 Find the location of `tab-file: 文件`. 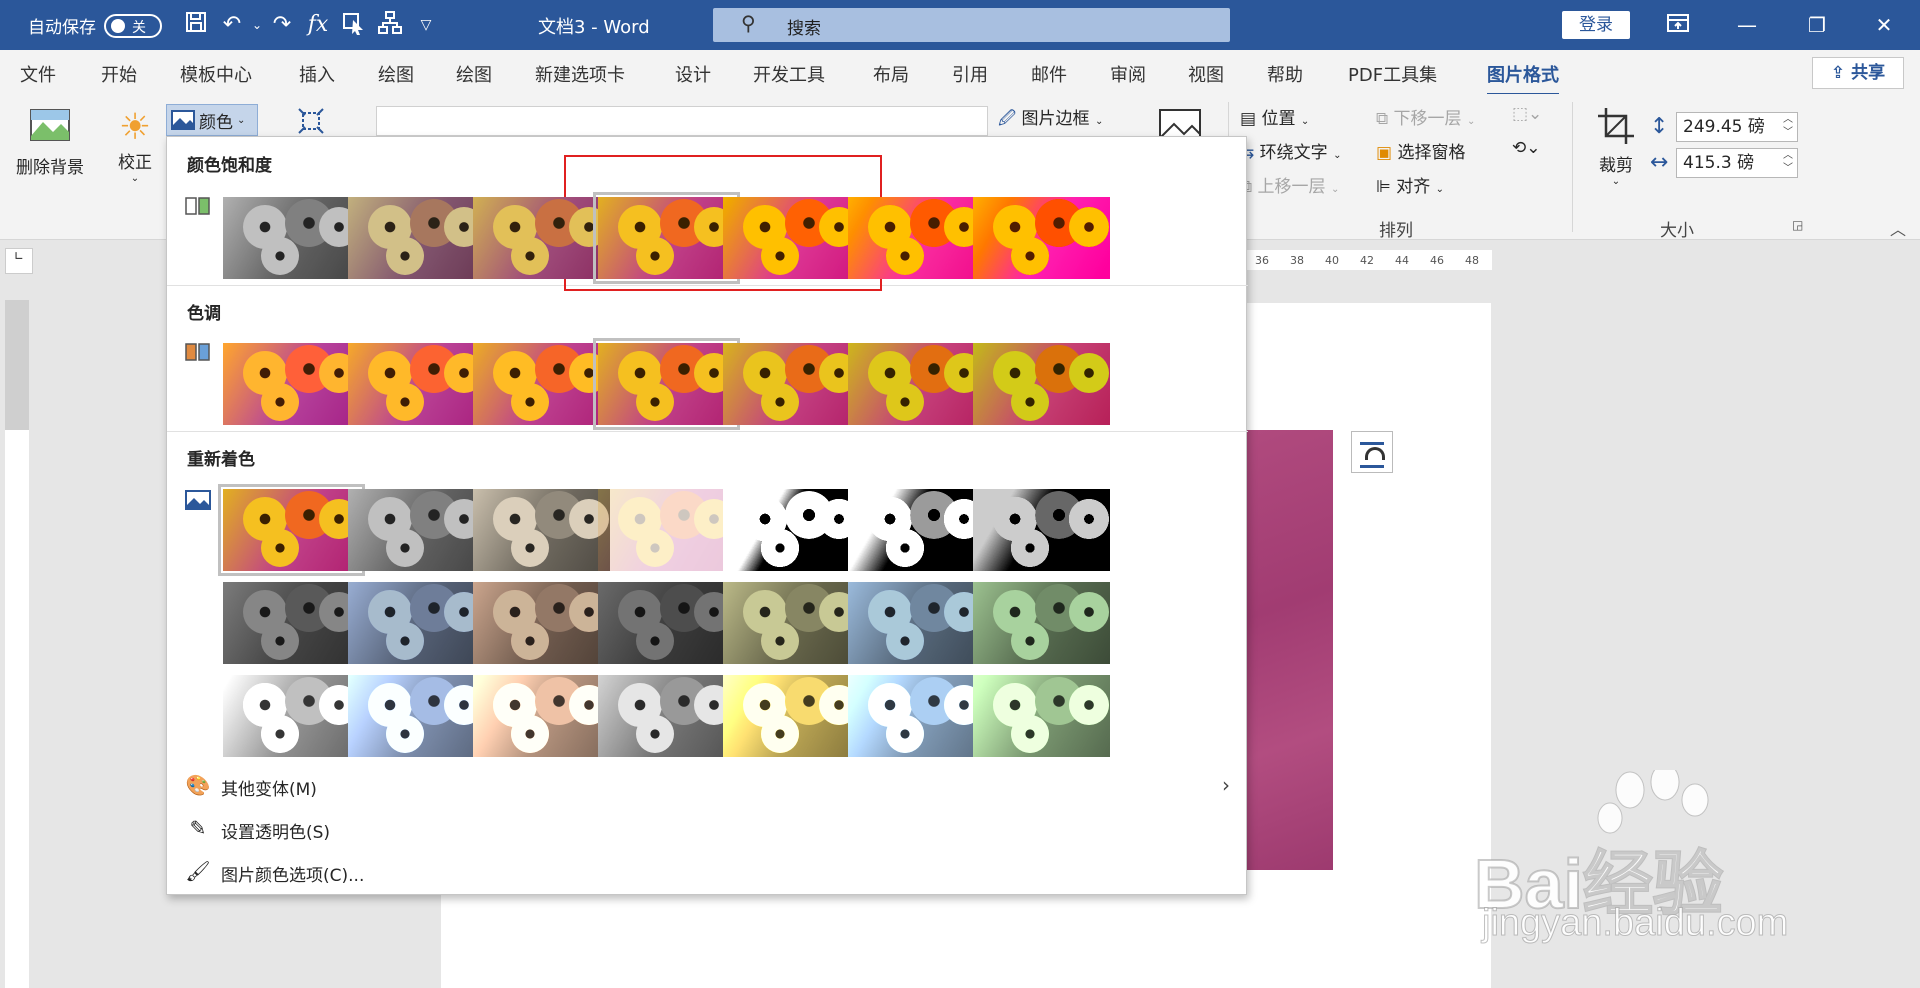

tab-file: 文件 is located at coordinates (38, 74).